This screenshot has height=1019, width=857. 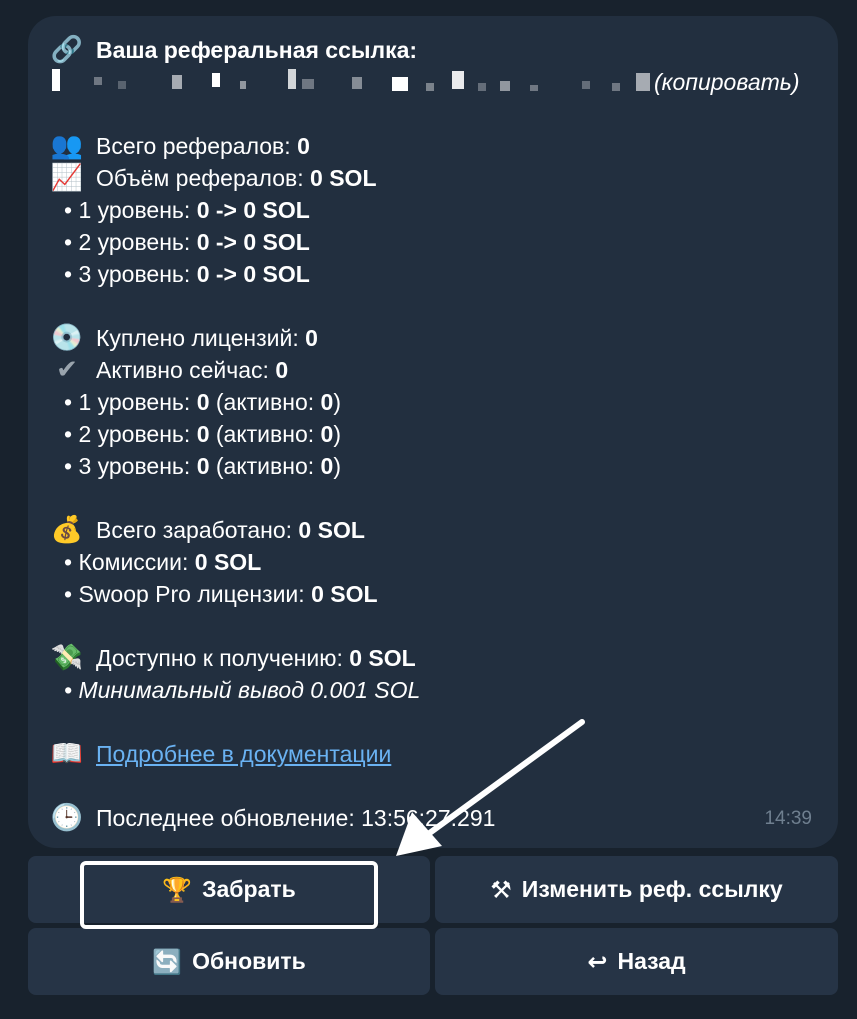 What do you see at coordinates (352, 80) in the screenshot?
I see `ref-link-redacted` at bounding box center [352, 80].